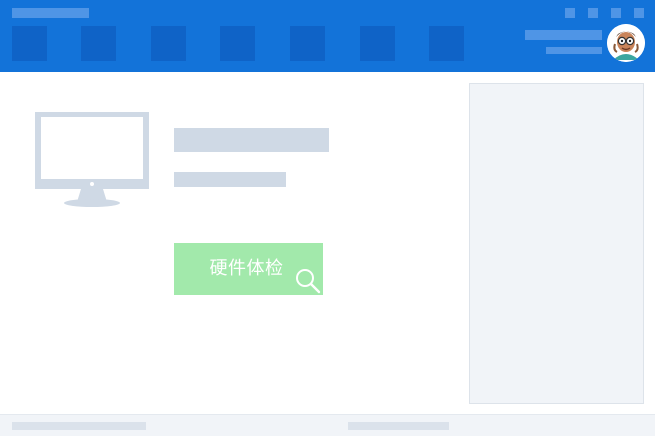 The height and width of the screenshot is (436, 655). Describe the element at coordinates (92, 159) in the screenshot. I see `monitor-icon` at that location.